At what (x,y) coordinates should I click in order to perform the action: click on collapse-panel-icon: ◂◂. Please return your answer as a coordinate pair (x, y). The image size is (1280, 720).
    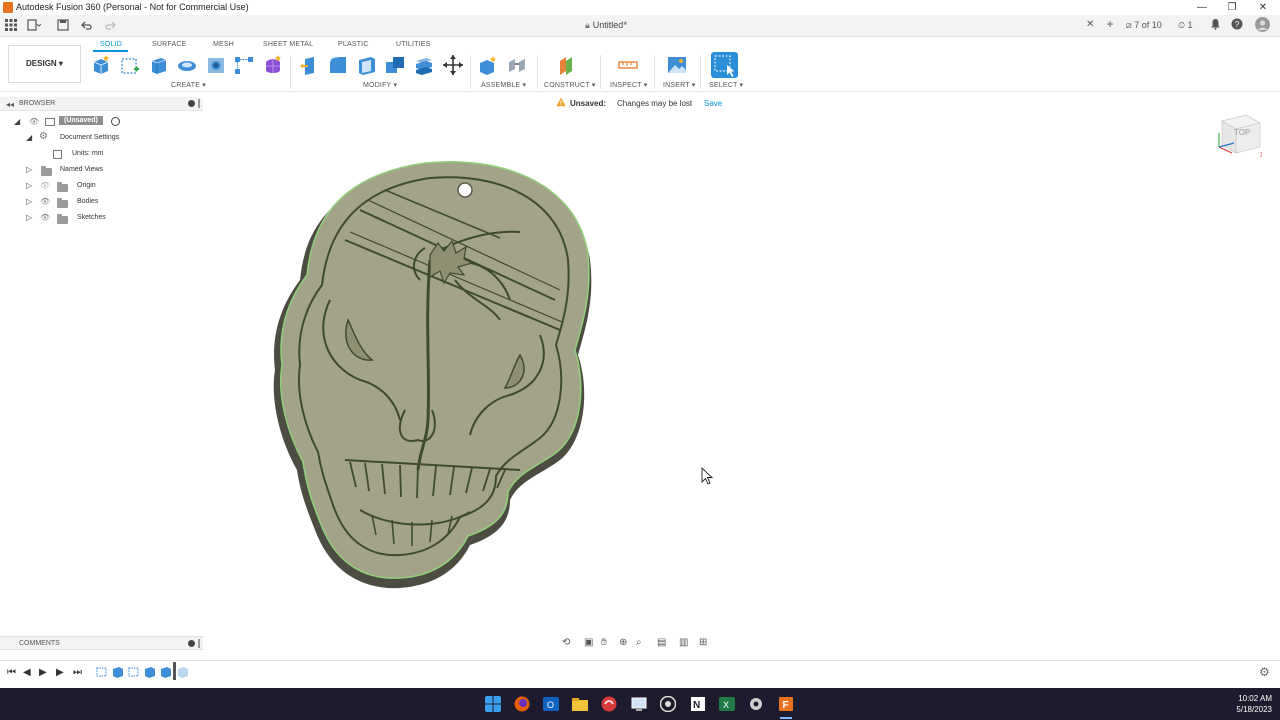
    Looking at the image, I should click on (10, 104).